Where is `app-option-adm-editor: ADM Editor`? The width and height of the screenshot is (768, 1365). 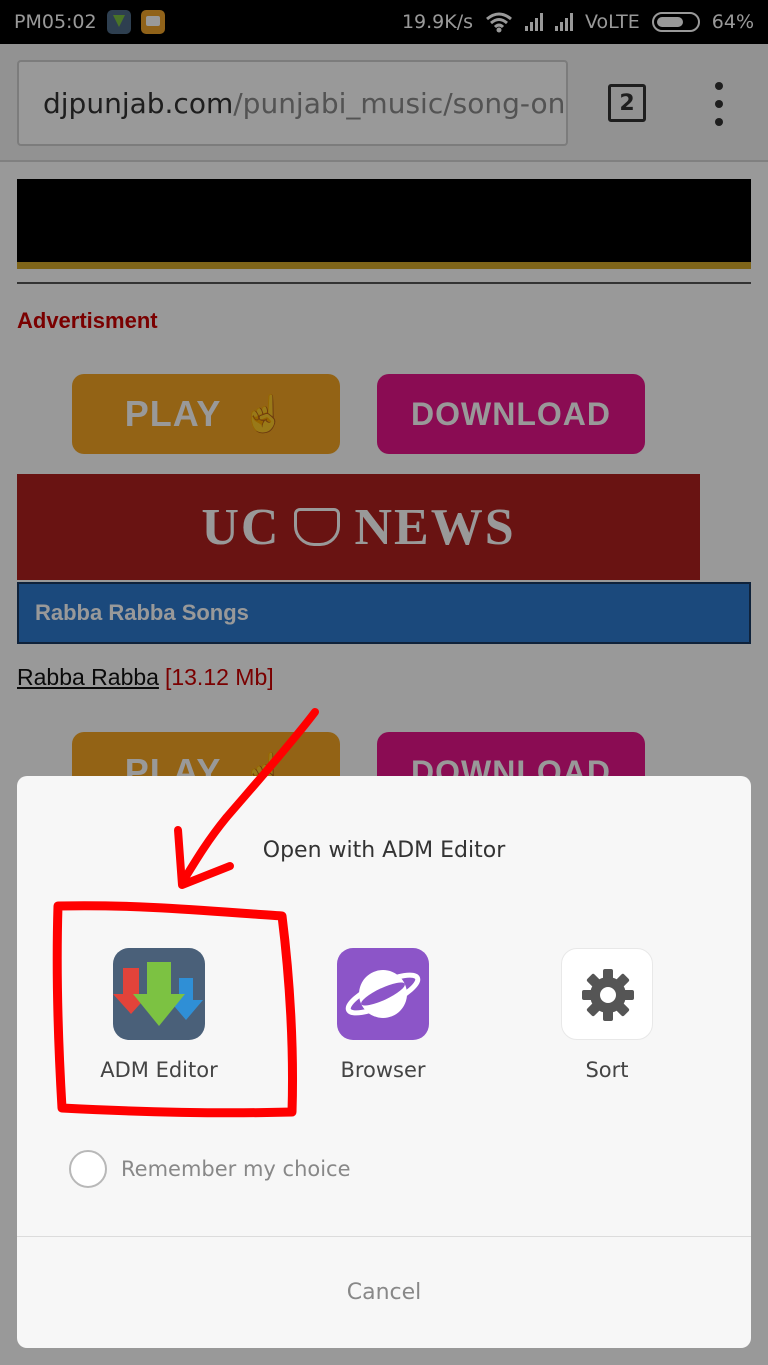 app-option-adm-editor: ADM Editor is located at coordinates (159, 1015).